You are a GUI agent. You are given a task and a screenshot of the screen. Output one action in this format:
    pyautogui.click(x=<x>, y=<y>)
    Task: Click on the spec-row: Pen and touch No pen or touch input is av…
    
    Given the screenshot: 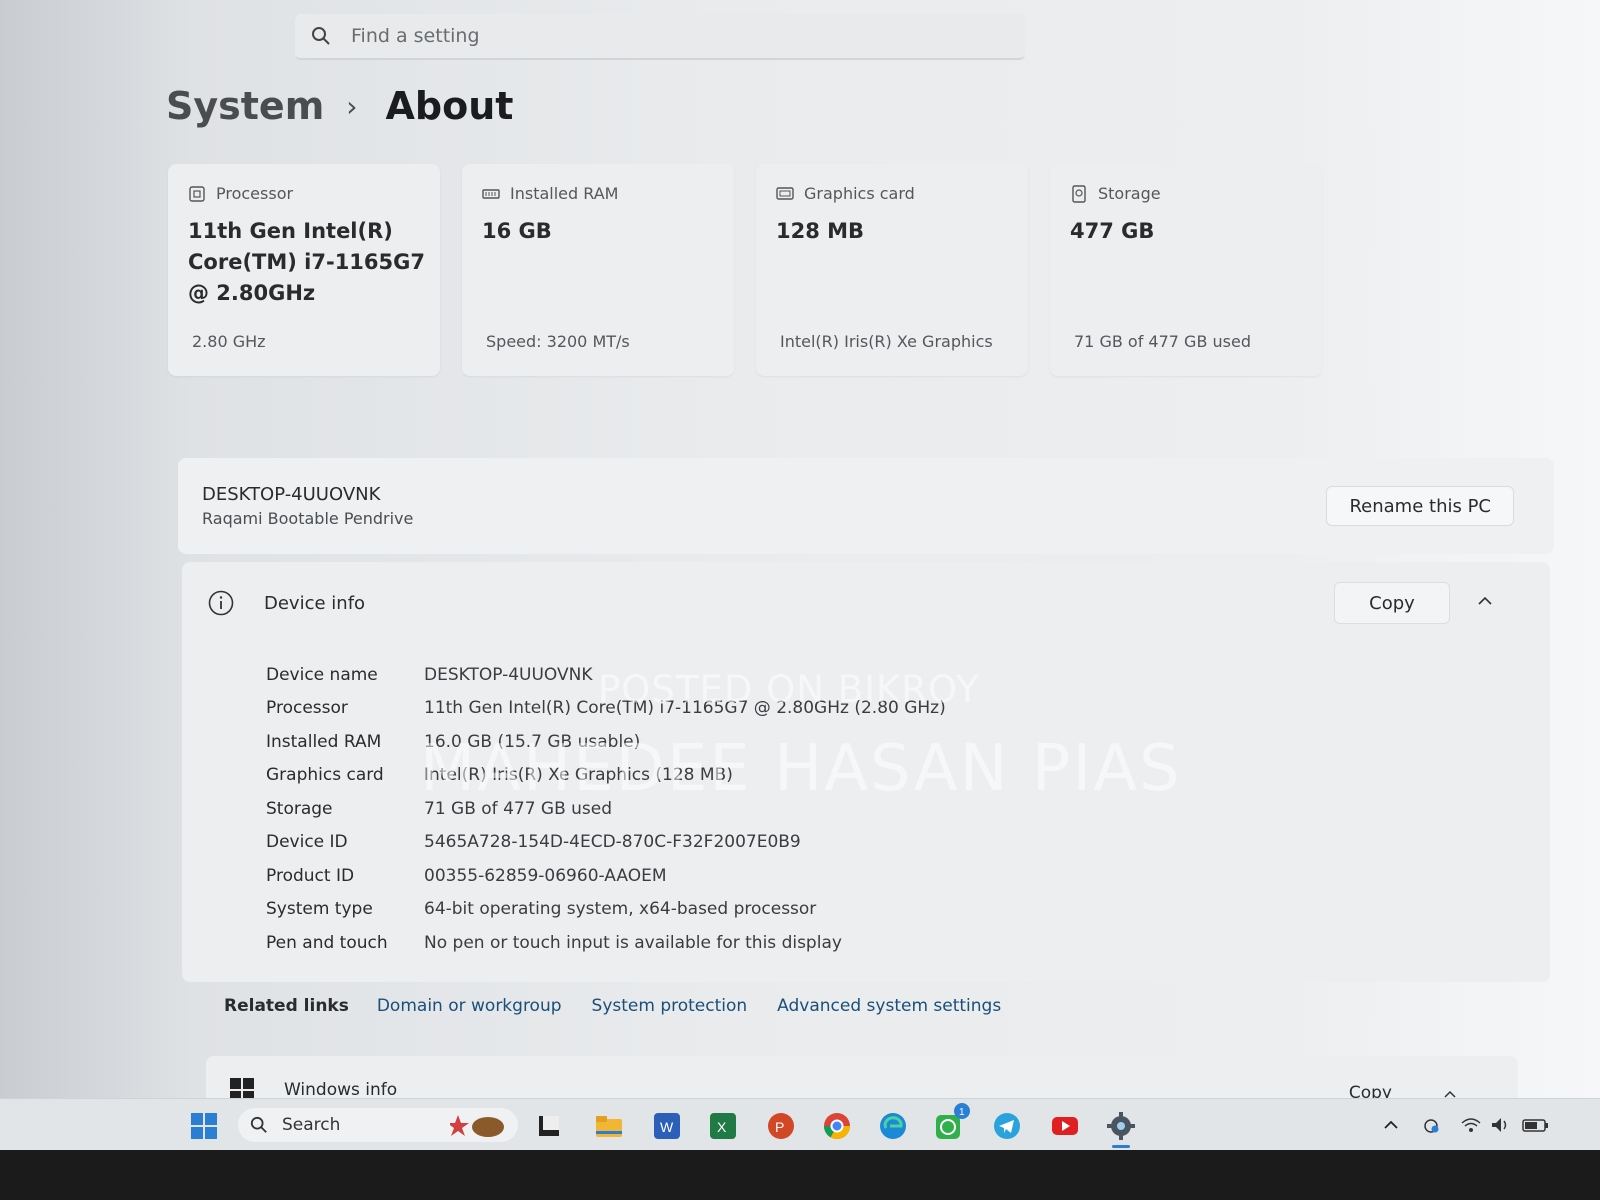 What is the action you would take?
    pyautogui.click(x=606, y=943)
    